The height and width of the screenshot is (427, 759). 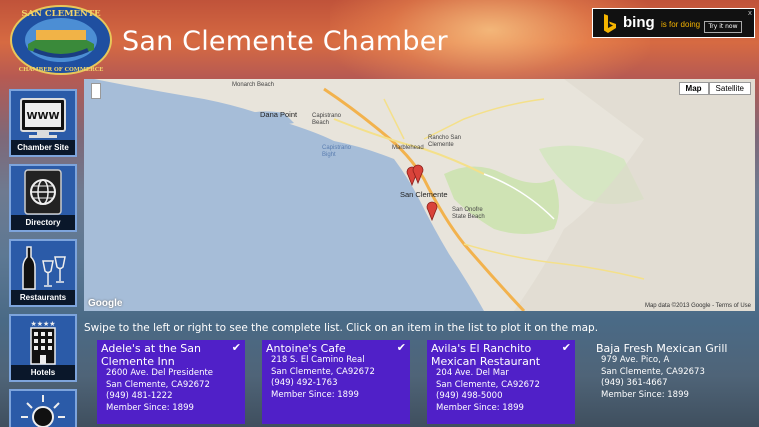 What do you see at coordinates (639, 22) in the screenshot?
I see `bing-brand: bing` at bounding box center [639, 22].